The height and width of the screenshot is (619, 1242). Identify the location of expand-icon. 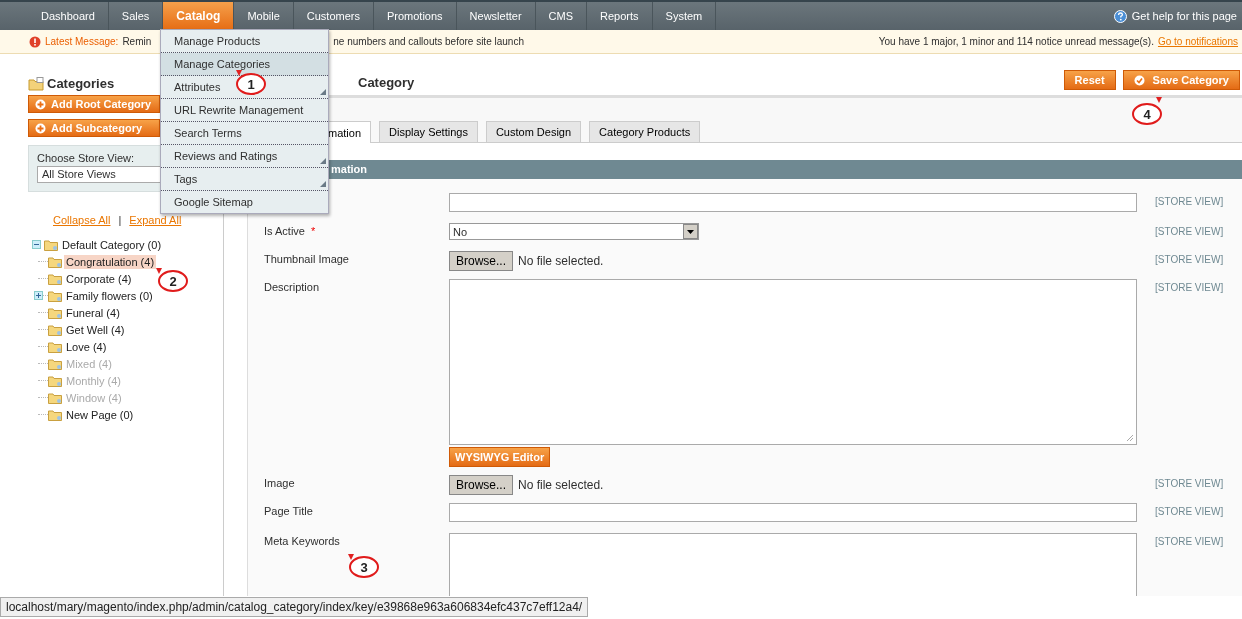
(38, 295).